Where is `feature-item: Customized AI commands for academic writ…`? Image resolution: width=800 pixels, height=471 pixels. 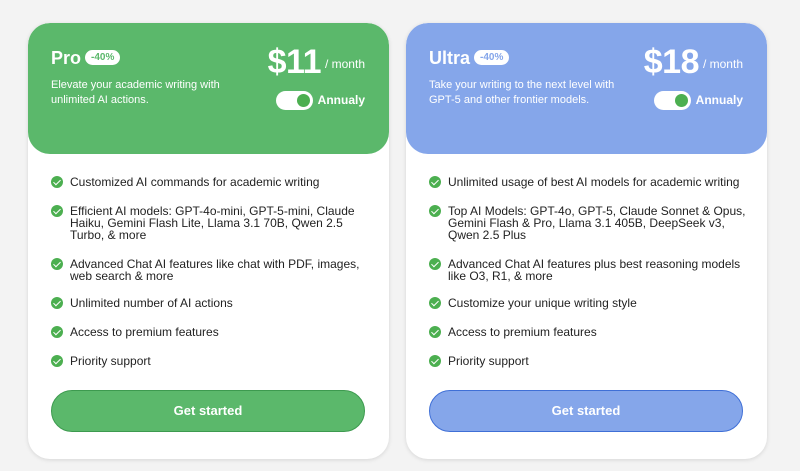 feature-item: Customized AI commands for academic writ… is located at coordinates (185, 182).